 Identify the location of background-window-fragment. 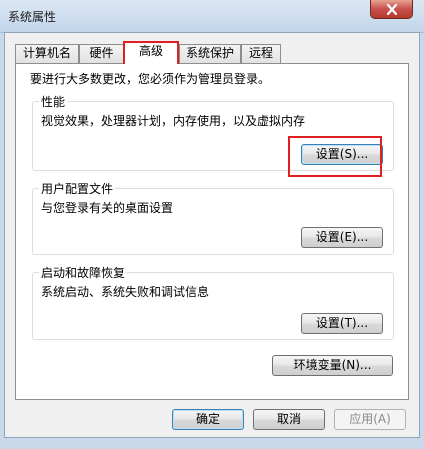
(212, 443).